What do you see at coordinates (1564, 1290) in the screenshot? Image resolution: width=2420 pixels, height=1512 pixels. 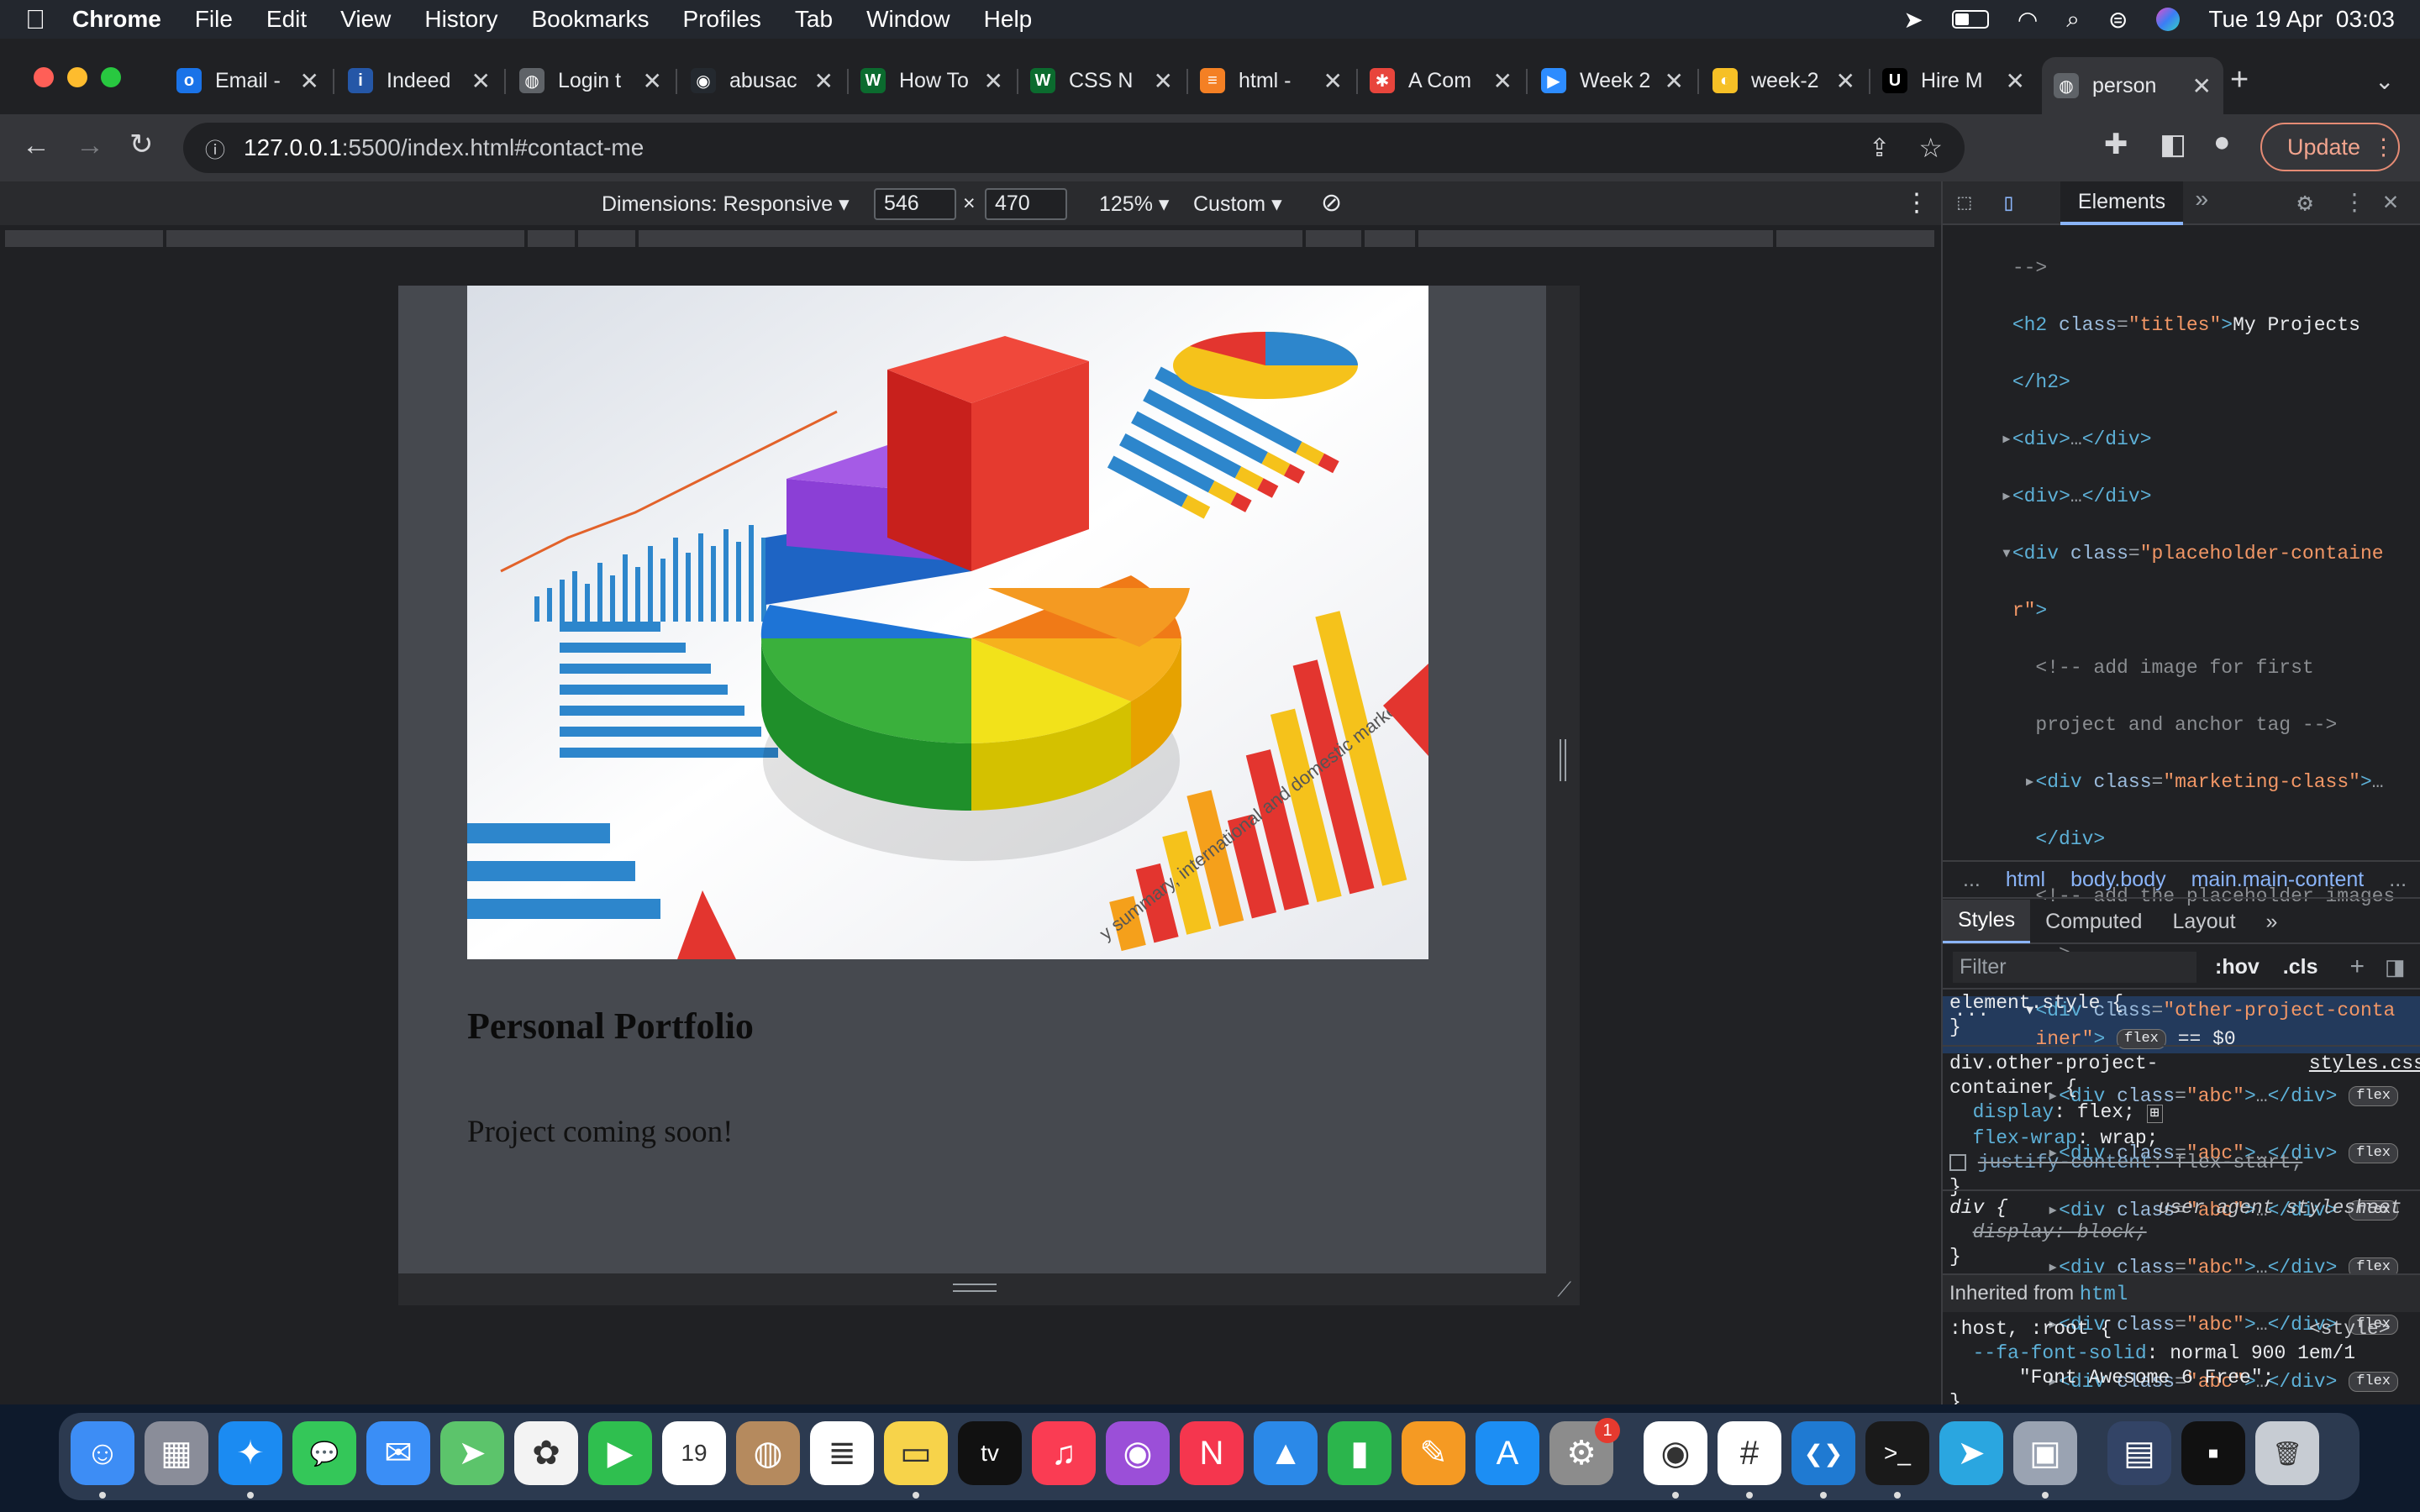 I see `resize-corner-icon: ⟋` at bounding box center [1564, 1290].